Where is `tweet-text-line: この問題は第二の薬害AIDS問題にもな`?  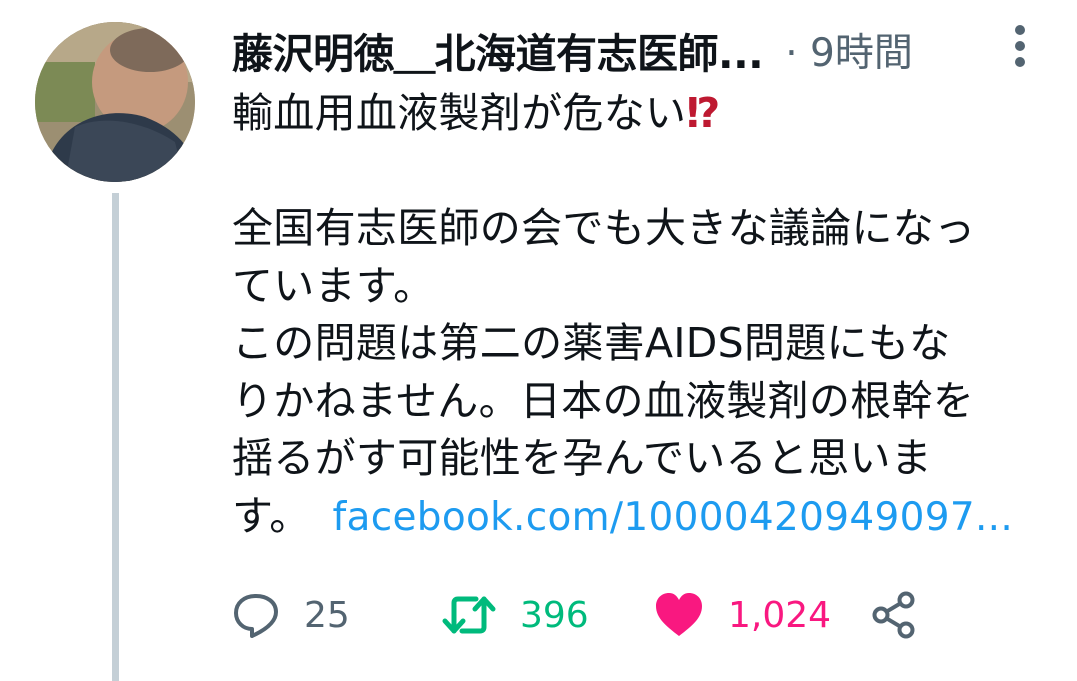 tweet-text-line: この問題は第二の薬害AIDS問題にもな is located at coordinates (591, 343).